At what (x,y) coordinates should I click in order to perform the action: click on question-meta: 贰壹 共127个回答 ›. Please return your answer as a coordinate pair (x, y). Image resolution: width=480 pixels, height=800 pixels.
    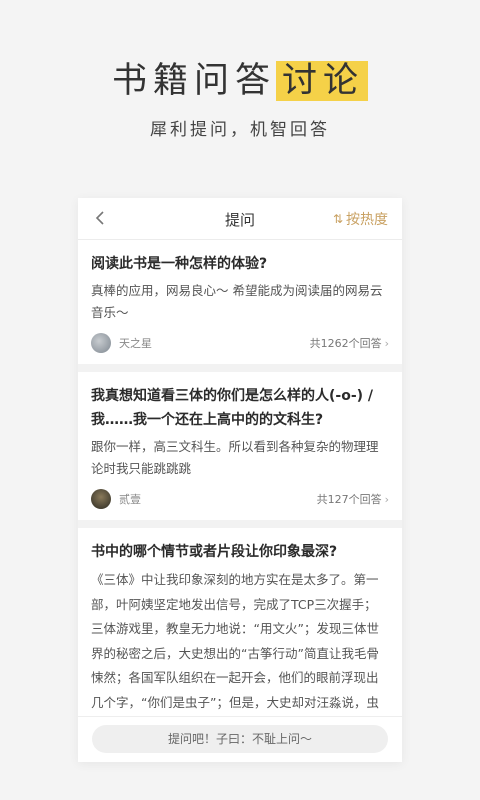
    Looking at the image, I should click on (240, 499).